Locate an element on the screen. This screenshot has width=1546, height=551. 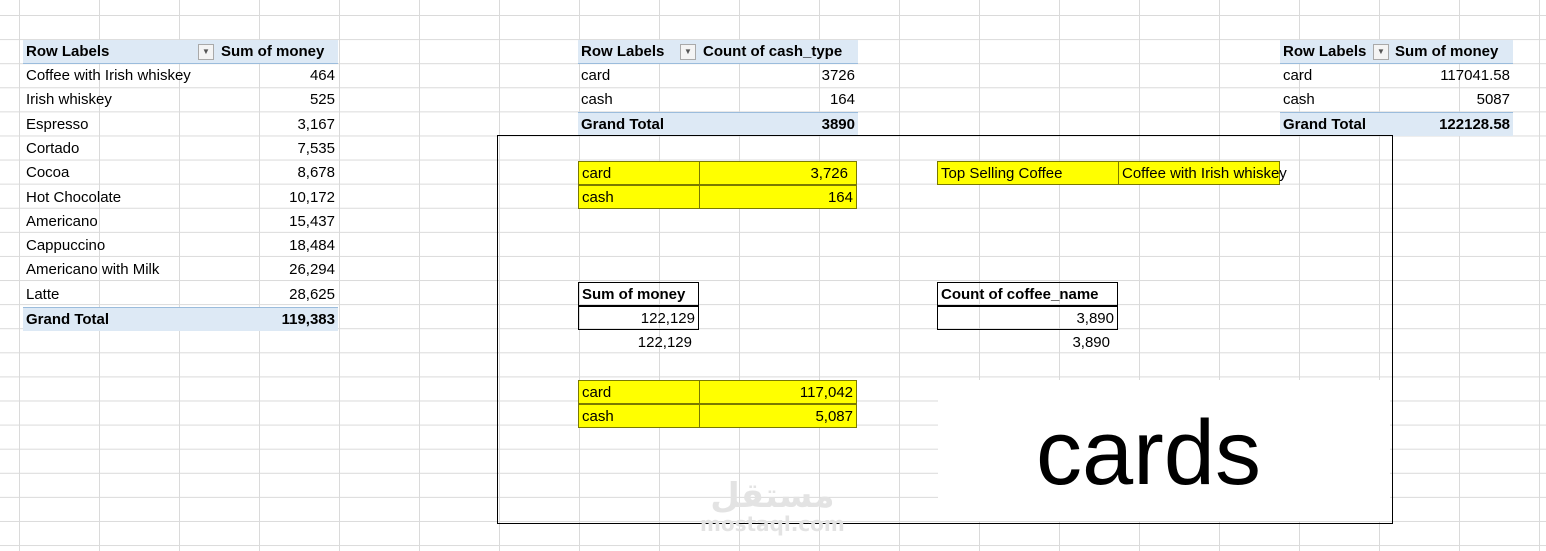
pivot-row-value: 28,625 is located at coordinates (278, 295).